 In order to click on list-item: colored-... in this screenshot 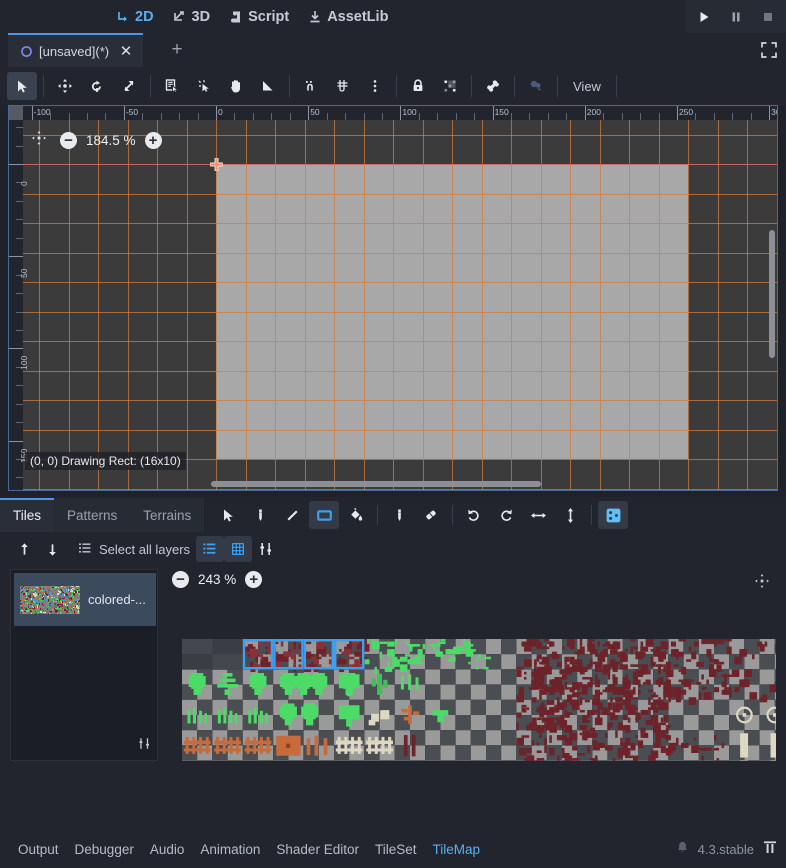, I will do `click(85, 599)`.